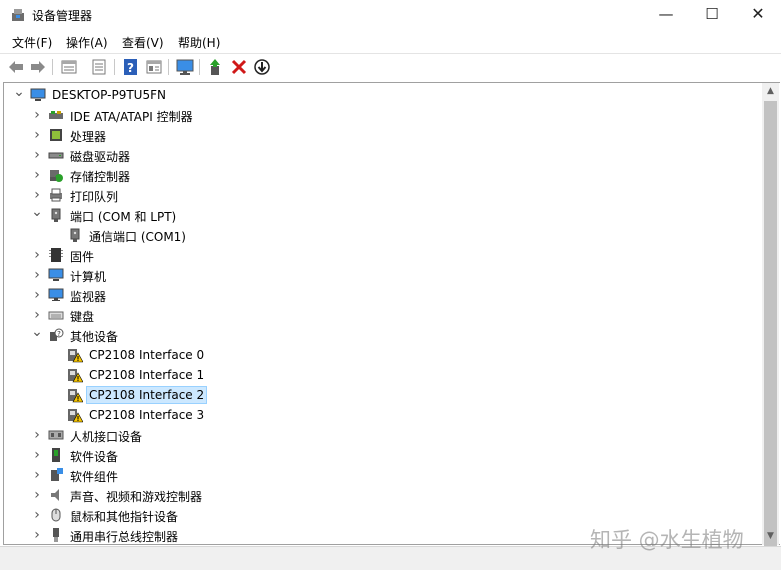 This screenshot has width=781, height=570. Describe the element at coordinates (384, 215) in the screenshot. I see `tree-item: ⌄ 端口 (COM 和 LPT)` at that location.